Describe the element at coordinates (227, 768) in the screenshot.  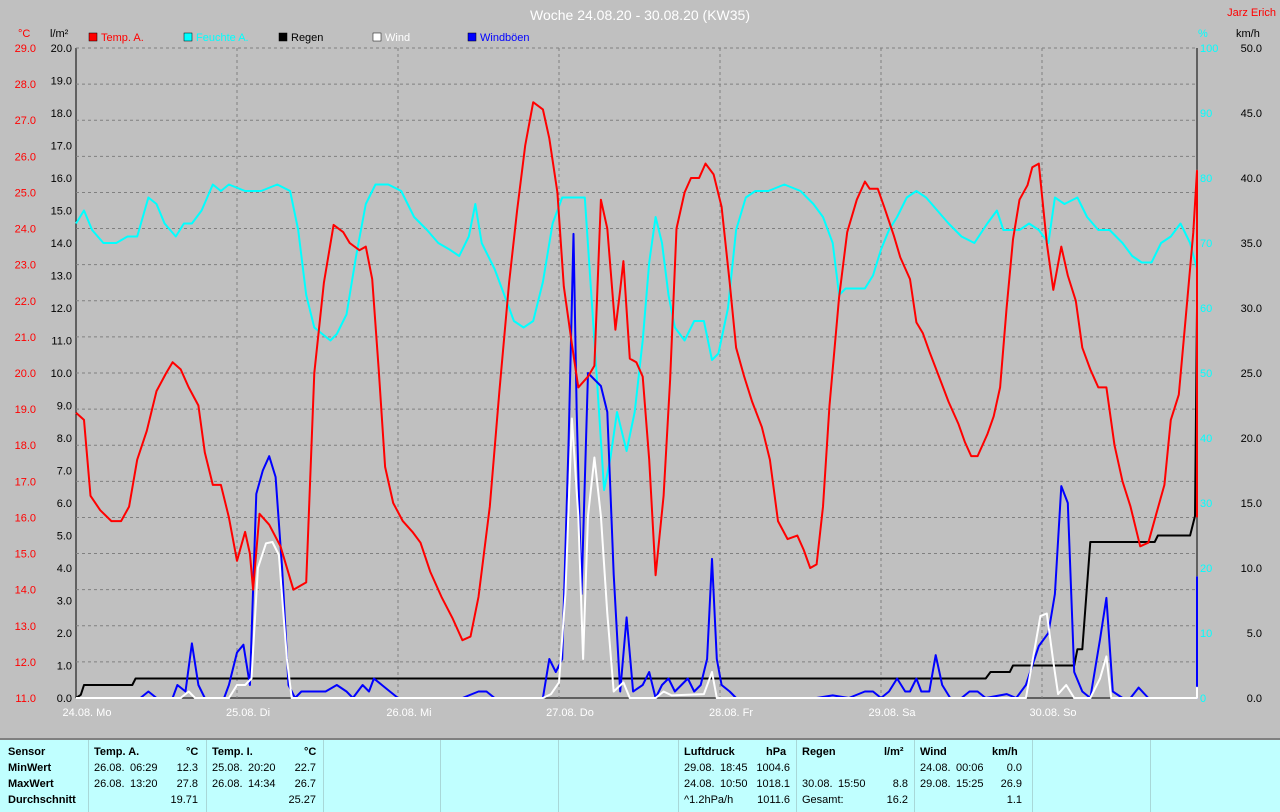
I see `temp-i-min-date: 25.08.` at that location.